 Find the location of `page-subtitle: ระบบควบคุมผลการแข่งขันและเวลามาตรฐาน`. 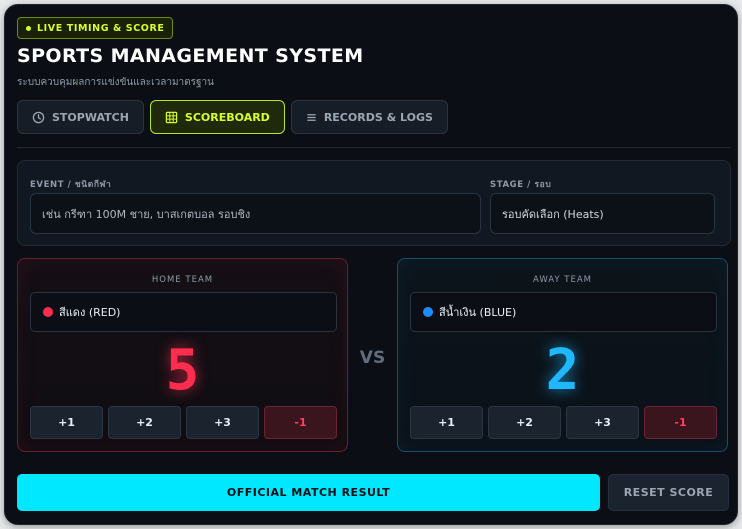

page-subtitle: ระบบควบคุมผลการแข่งขันและเวลามาตรฐาน is located at coordinates (115, 82).